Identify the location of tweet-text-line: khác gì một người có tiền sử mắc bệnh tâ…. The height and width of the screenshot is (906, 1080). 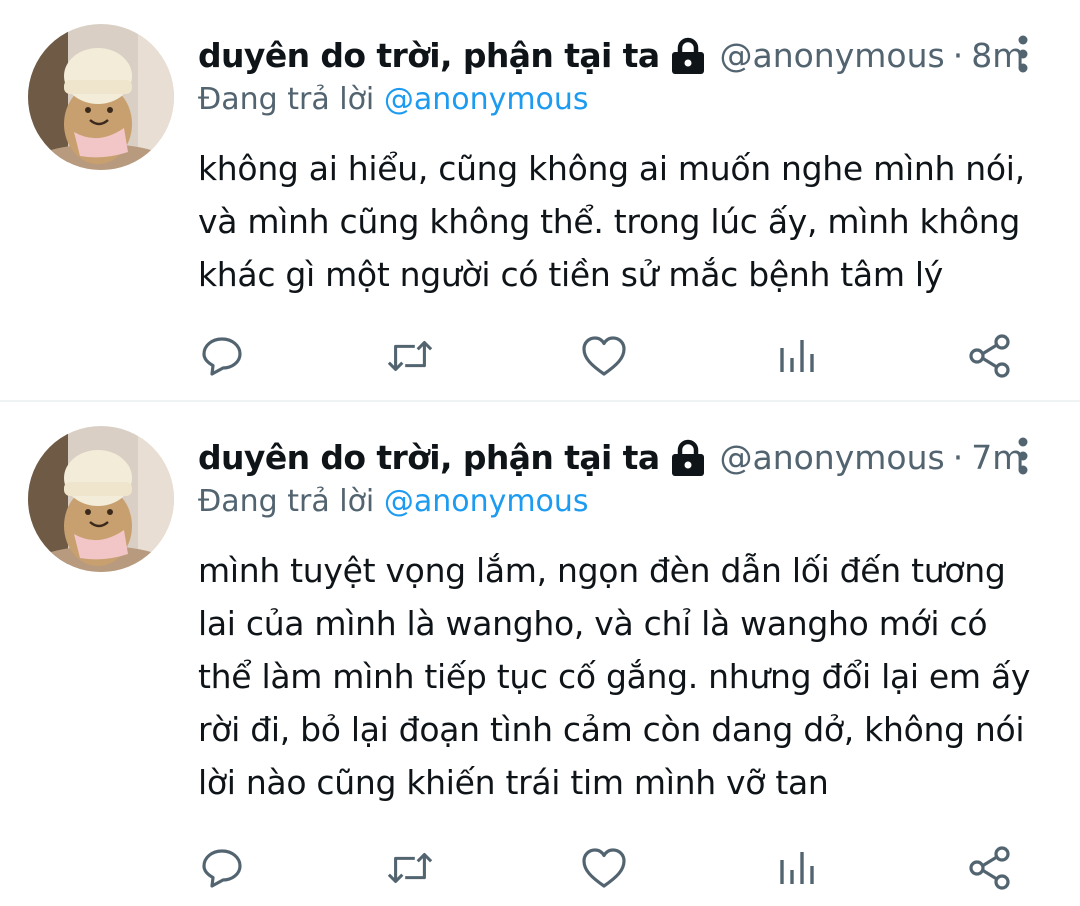
(570, 274).